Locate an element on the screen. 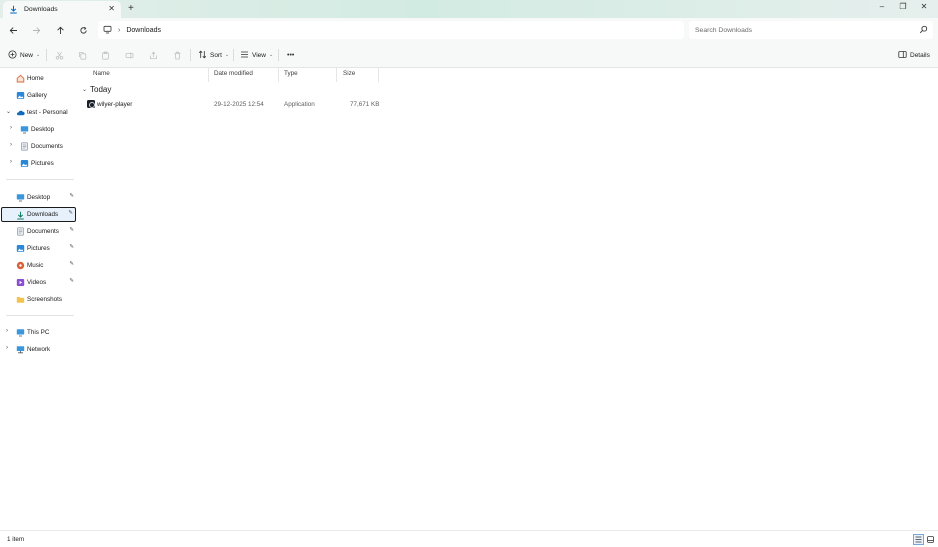 The width and height of the screenshot is (938, 547). sidebar-item-label: Network is located at coordinates (39, 349).